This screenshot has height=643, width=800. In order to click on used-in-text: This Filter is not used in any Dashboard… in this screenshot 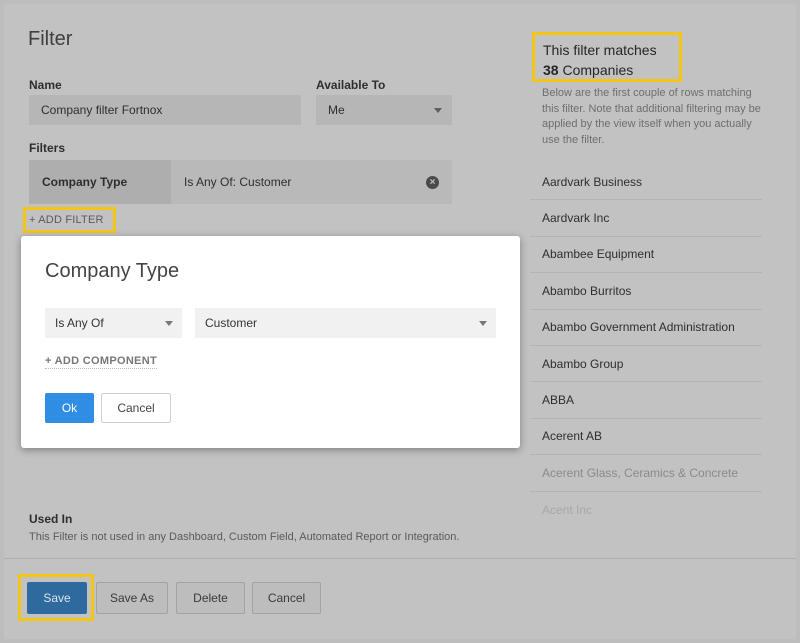, I will do `click(244, 537)`.